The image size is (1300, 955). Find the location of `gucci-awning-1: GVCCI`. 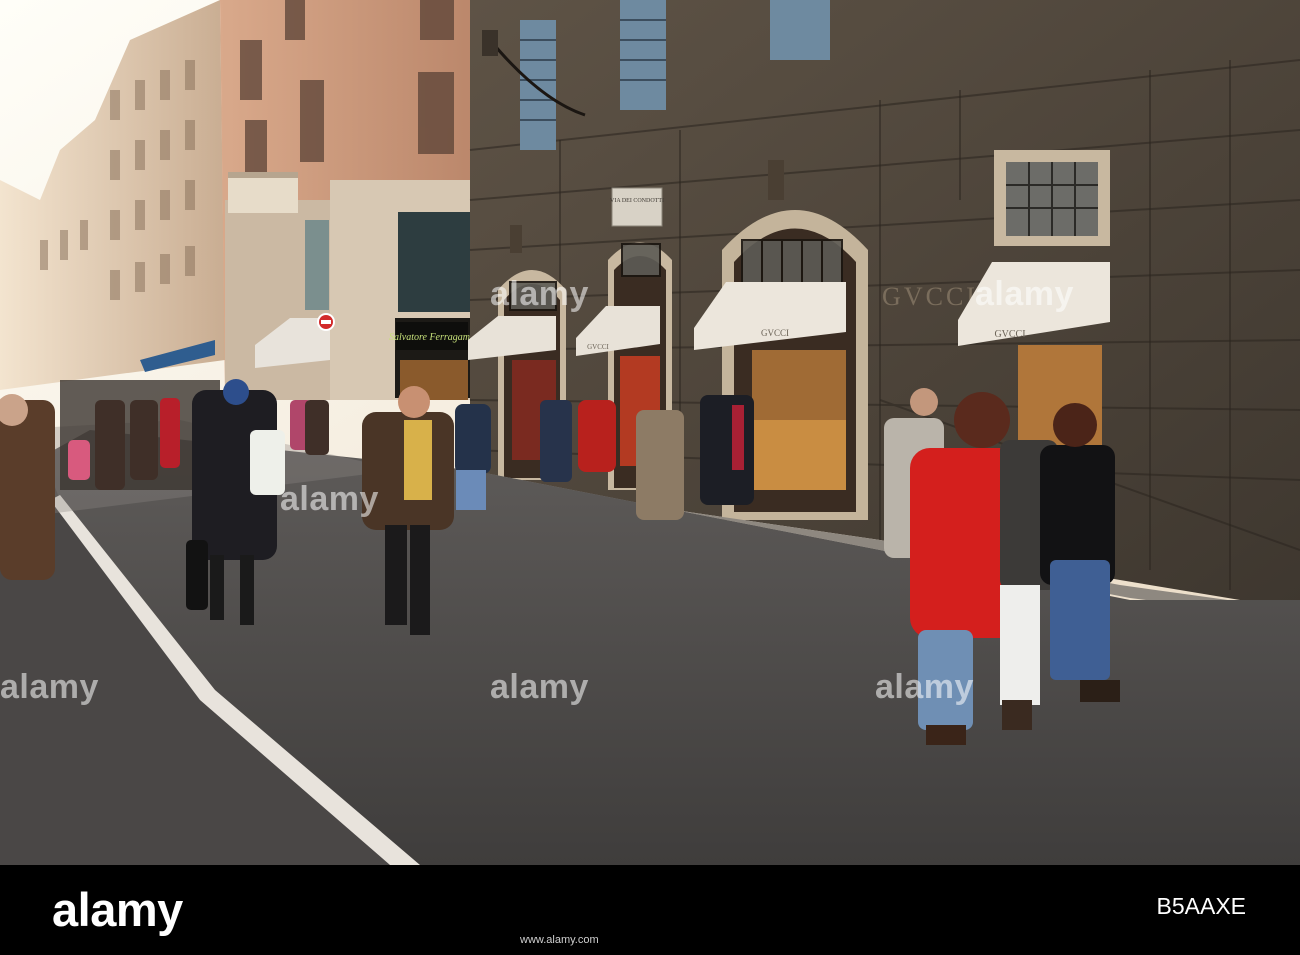

gucci-awning-1: GVCCI is located at coordinates (775, 333).